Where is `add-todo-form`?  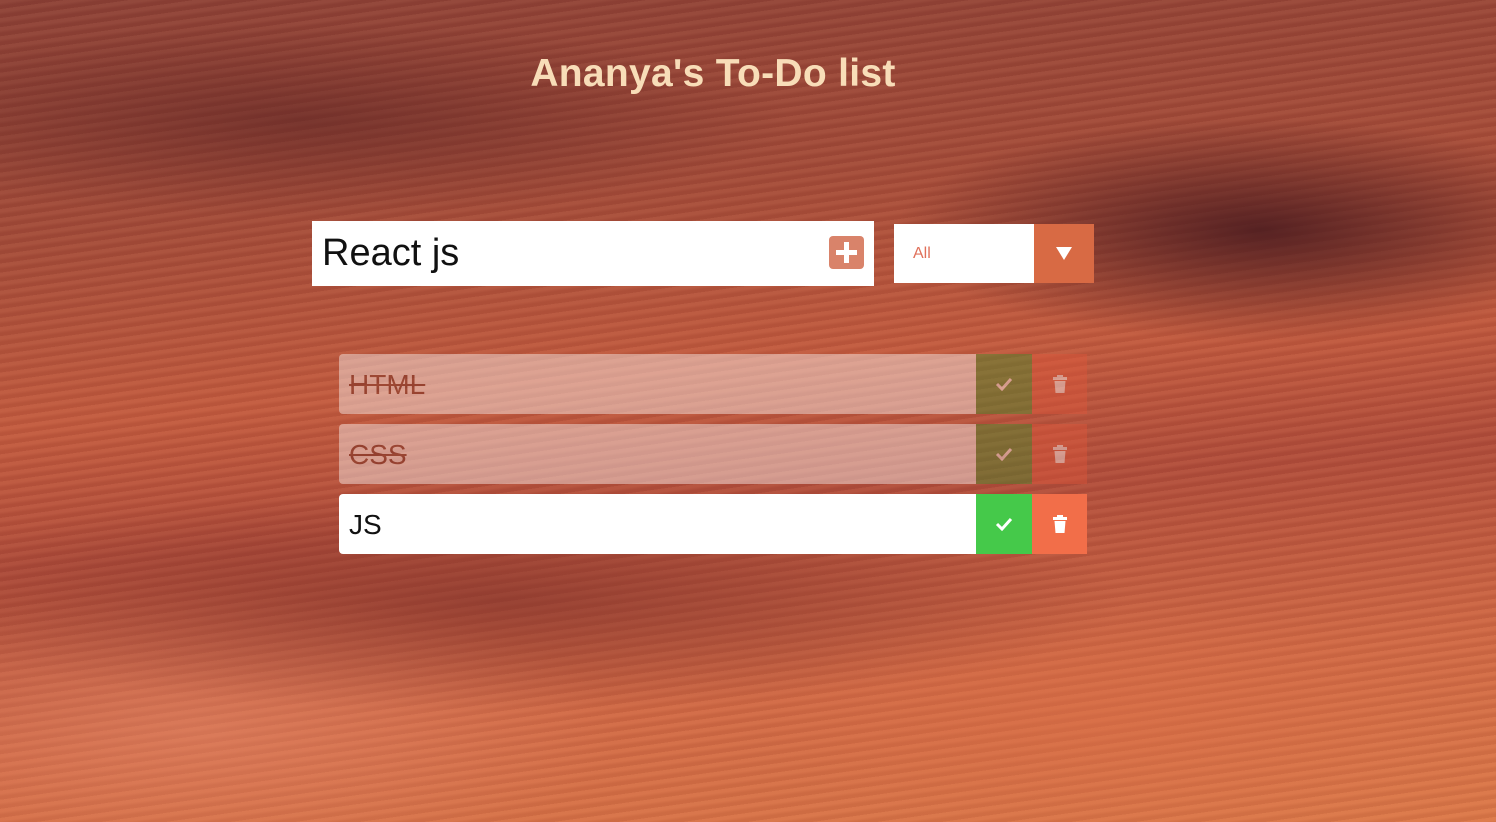 add-todo-form is located at coordinates (593, 253).